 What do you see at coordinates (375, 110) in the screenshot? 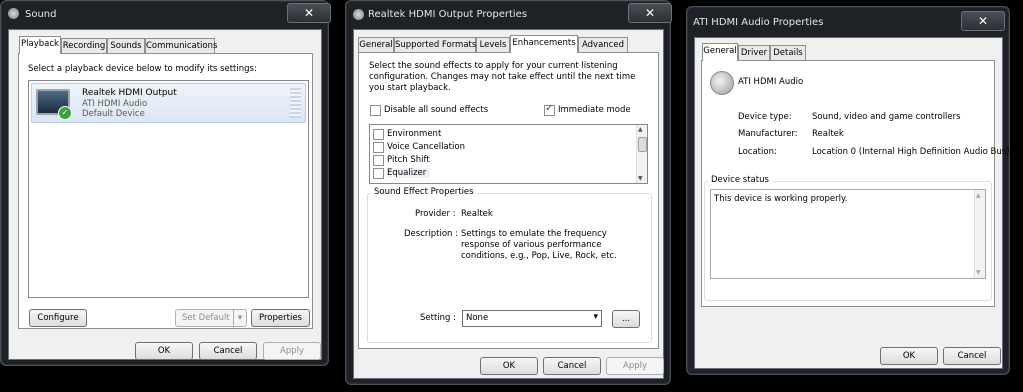
I see `disable-all-checkbox` at bounding box center [375, 110].